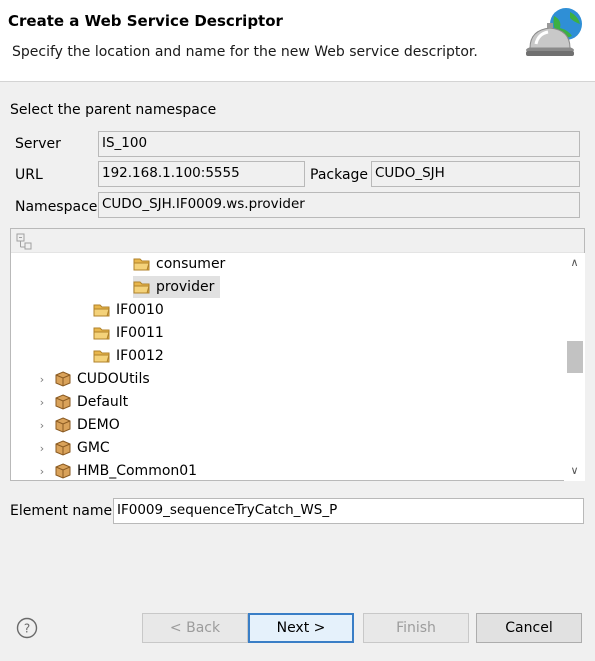 This screenshot has height=661, width=595. I want to click on package-field: CUDO_SJH, so click(475, 174).